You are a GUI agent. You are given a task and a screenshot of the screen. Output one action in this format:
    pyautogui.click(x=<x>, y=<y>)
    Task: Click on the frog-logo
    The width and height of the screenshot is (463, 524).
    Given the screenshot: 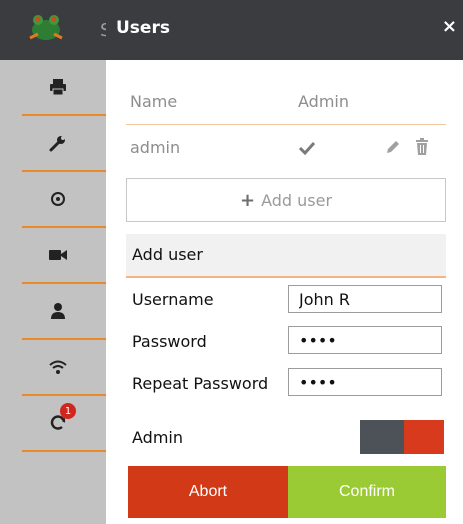 What is the action you would take?
    pyautogui.click(x=46, y=27)
    